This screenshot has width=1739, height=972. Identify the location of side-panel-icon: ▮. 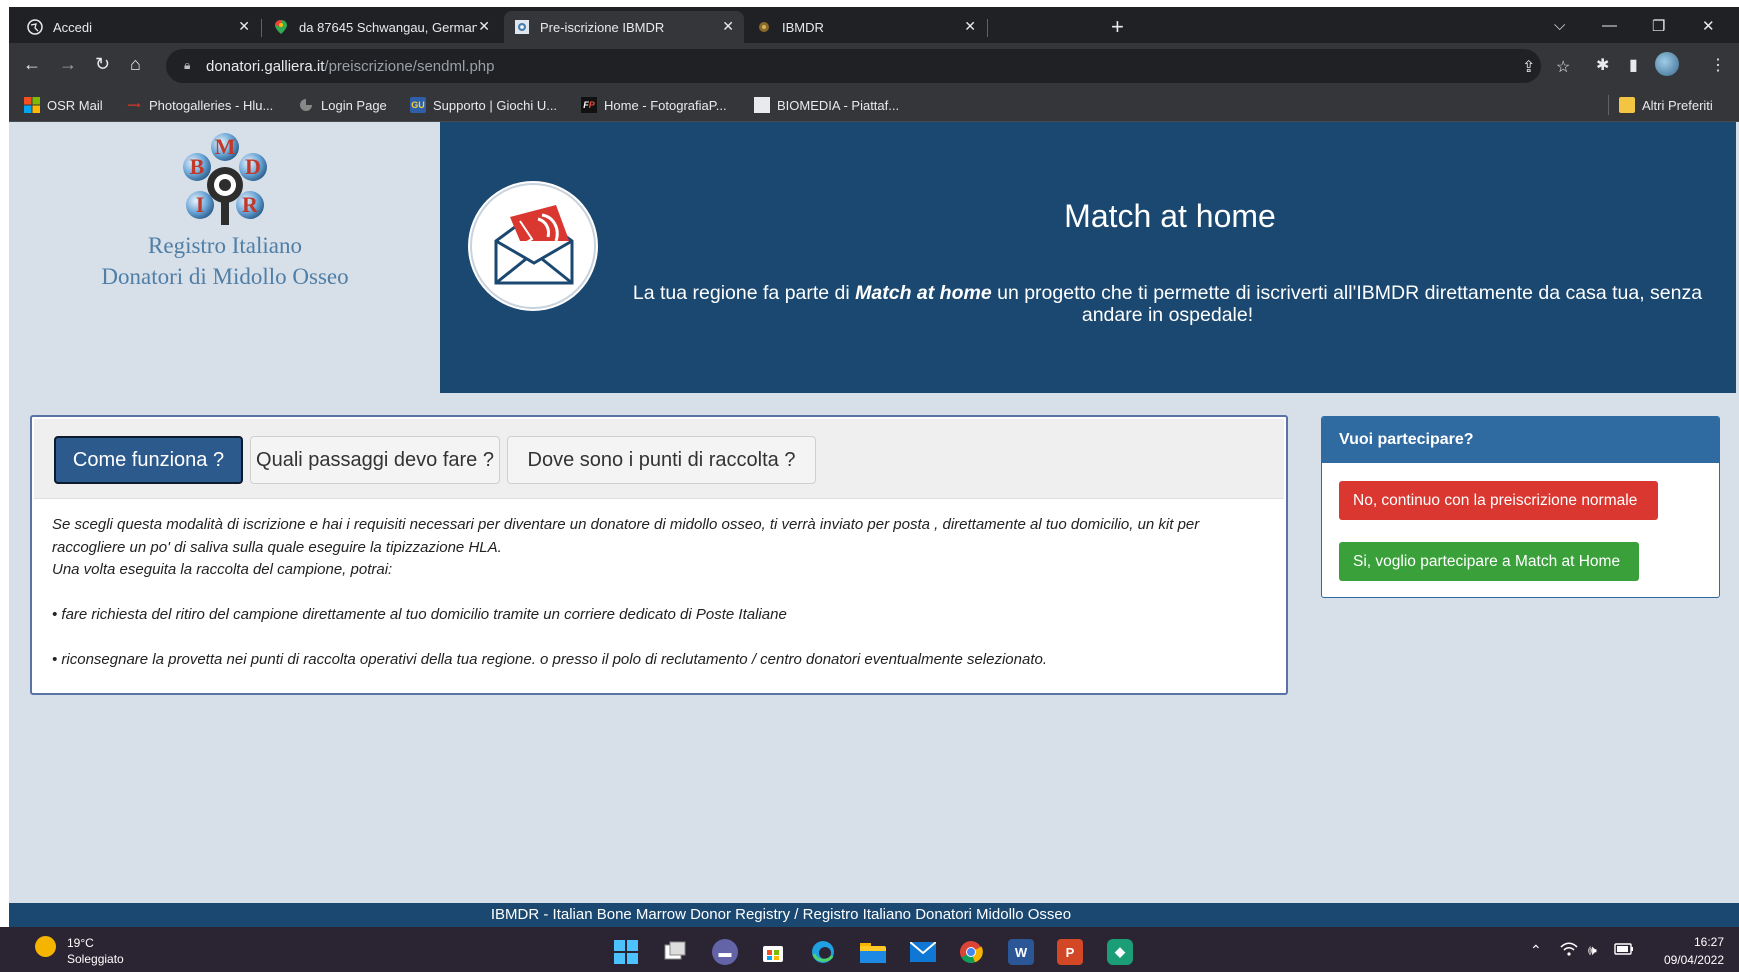
(1633, 65).